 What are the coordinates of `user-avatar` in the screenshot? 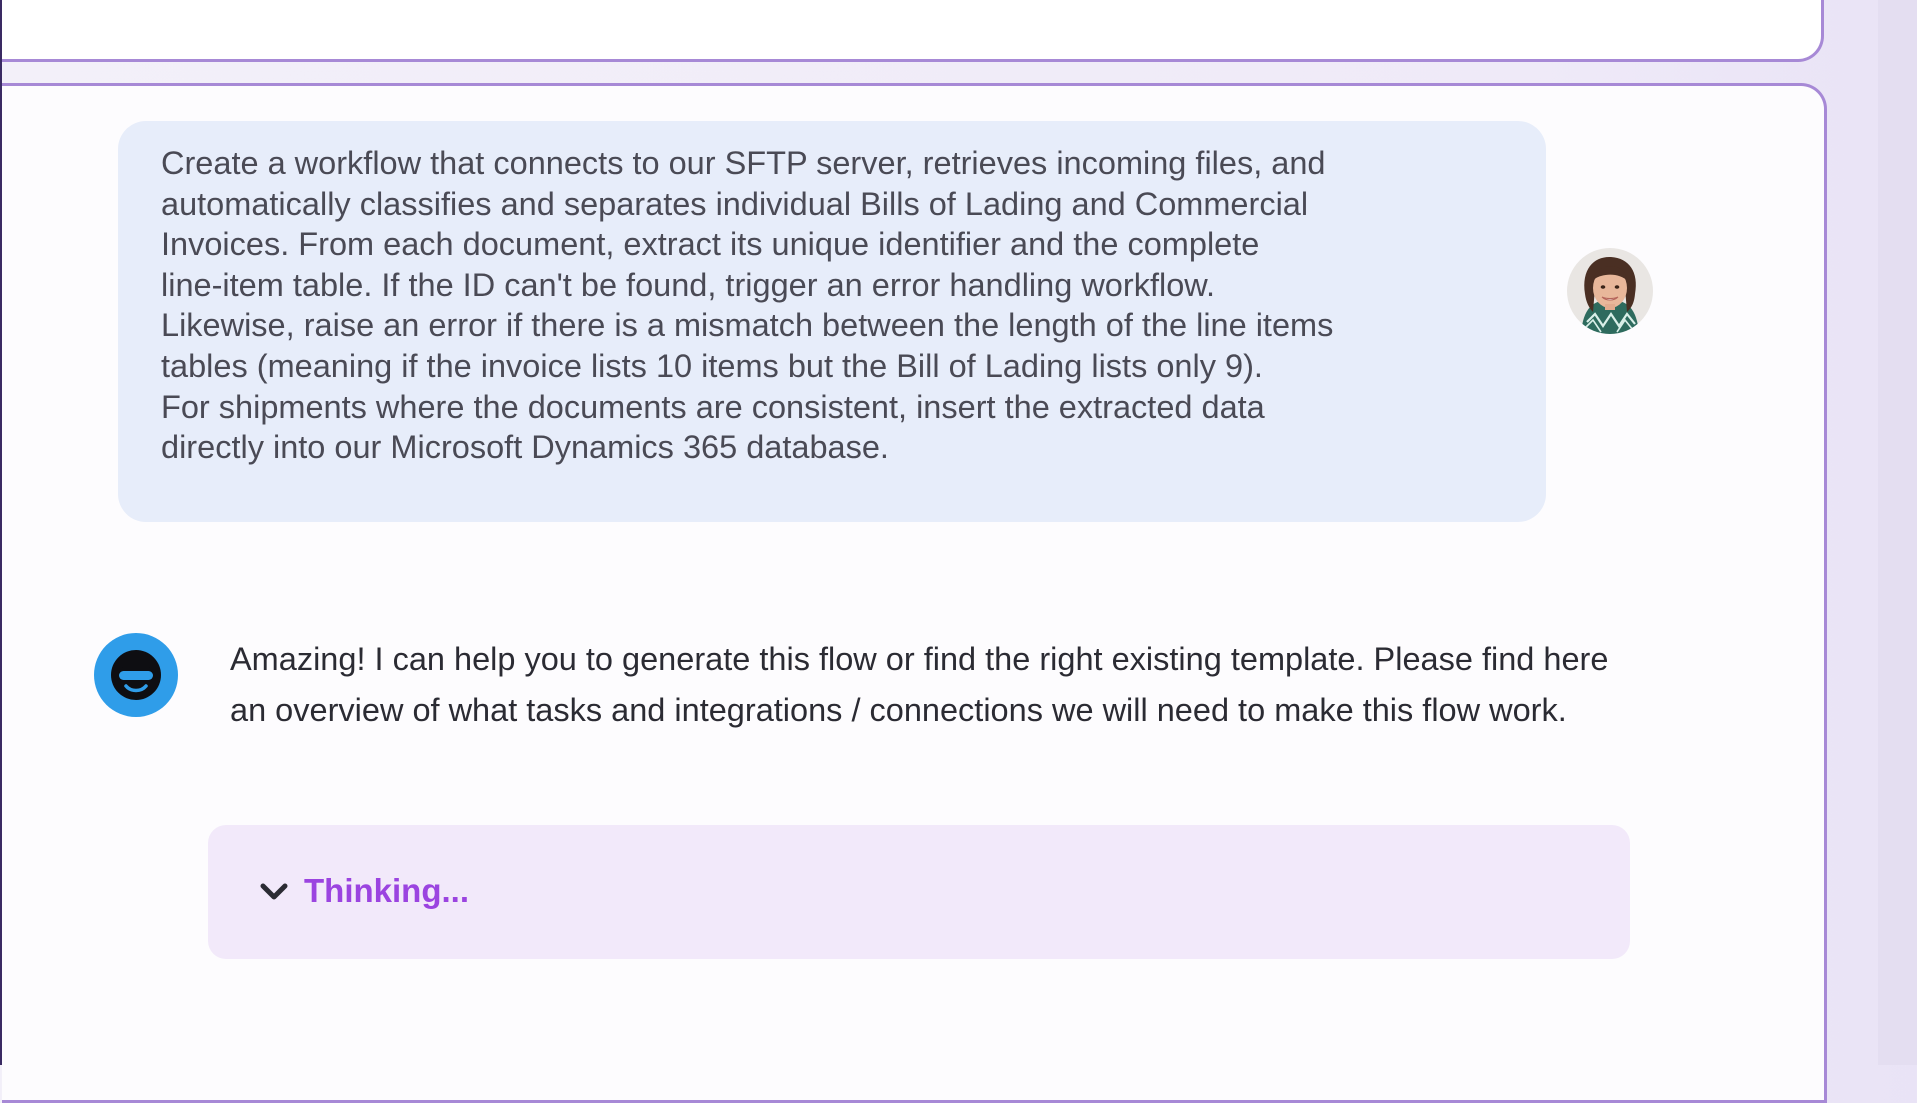 It's located at (1610, 291).